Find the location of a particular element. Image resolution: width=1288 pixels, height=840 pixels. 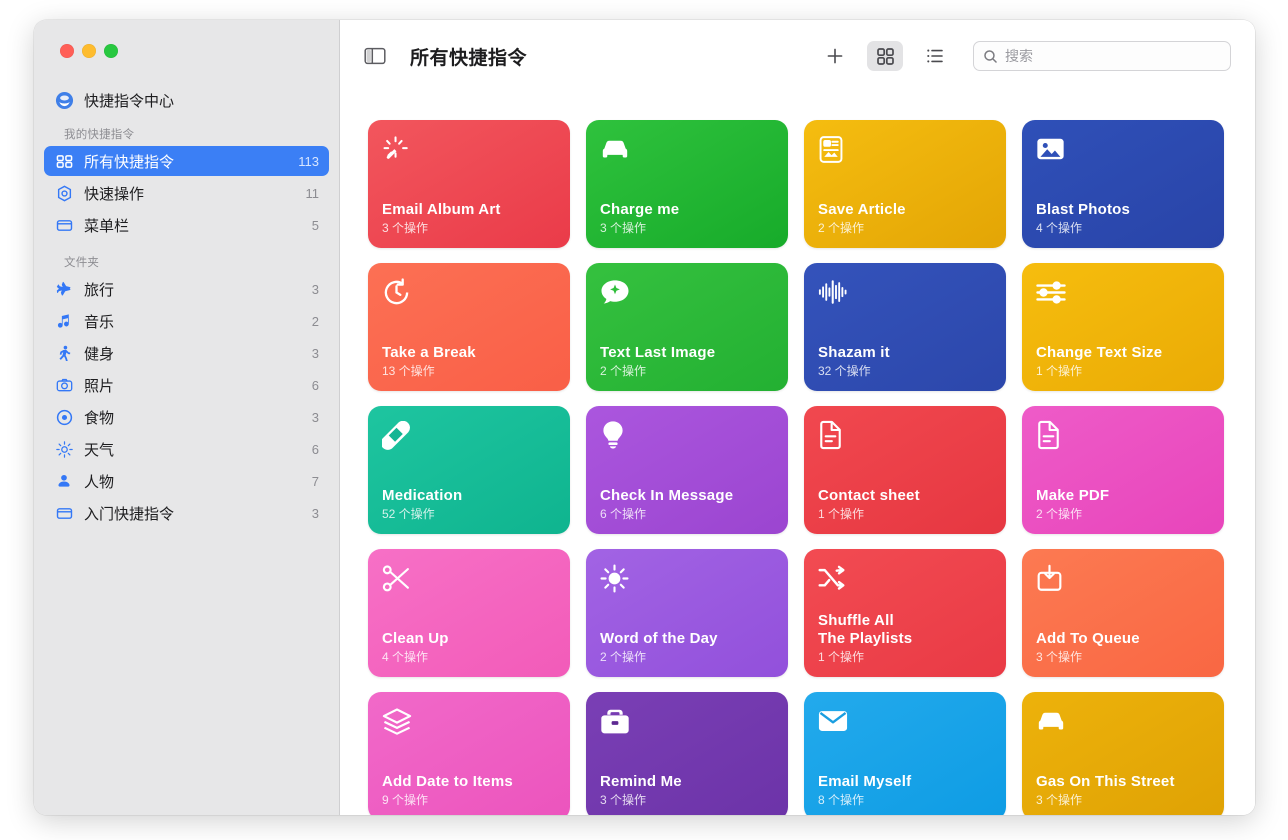

sidebar-item-shortcuts-hub: 快捷指令中心 is located at coordinates (186, 97).